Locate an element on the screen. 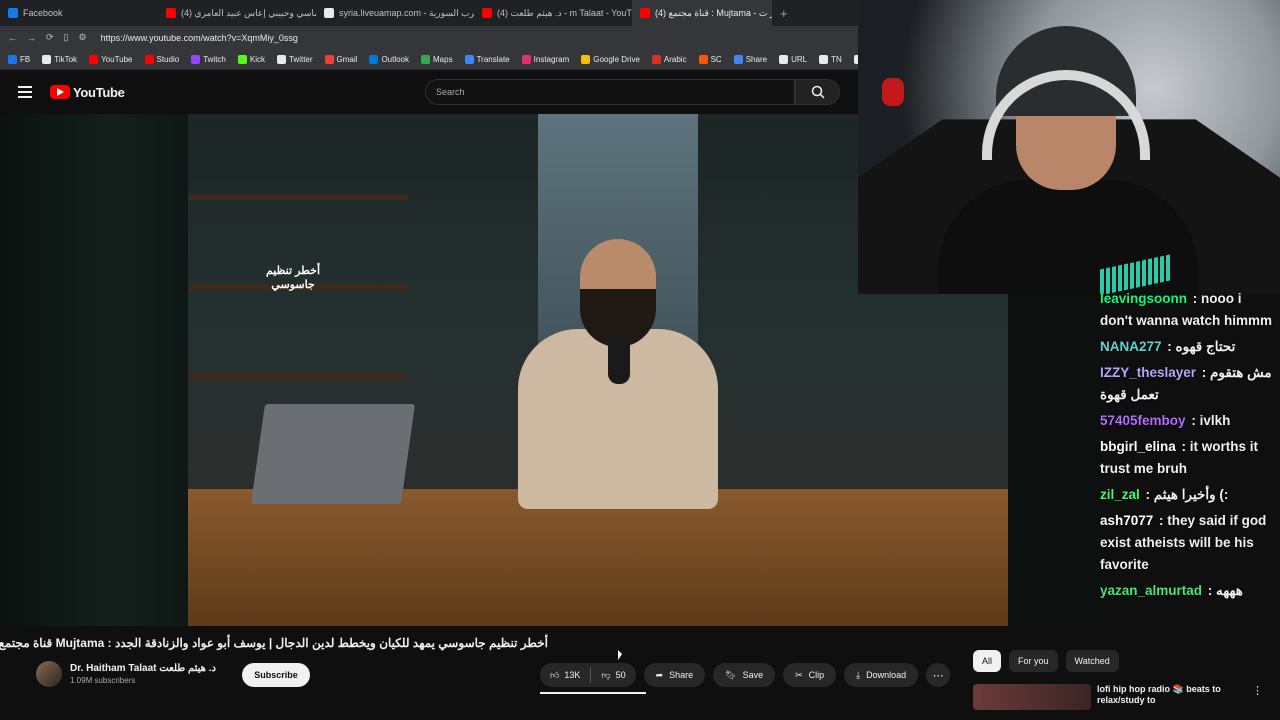  download-button: ⤓ Download is located at coordinates (881, 675).